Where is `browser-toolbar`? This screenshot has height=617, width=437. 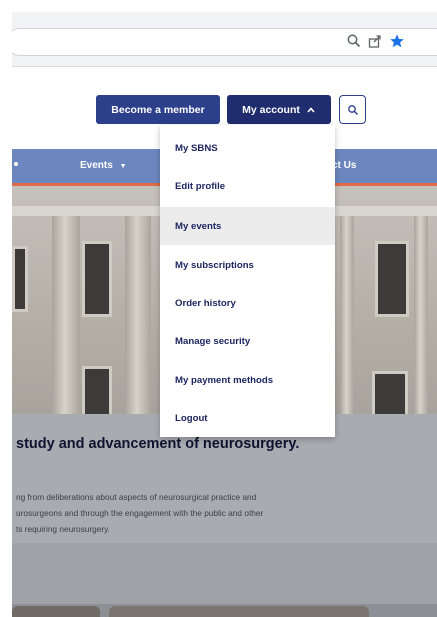 browser-toolbar is located at coordinates (224, 39).